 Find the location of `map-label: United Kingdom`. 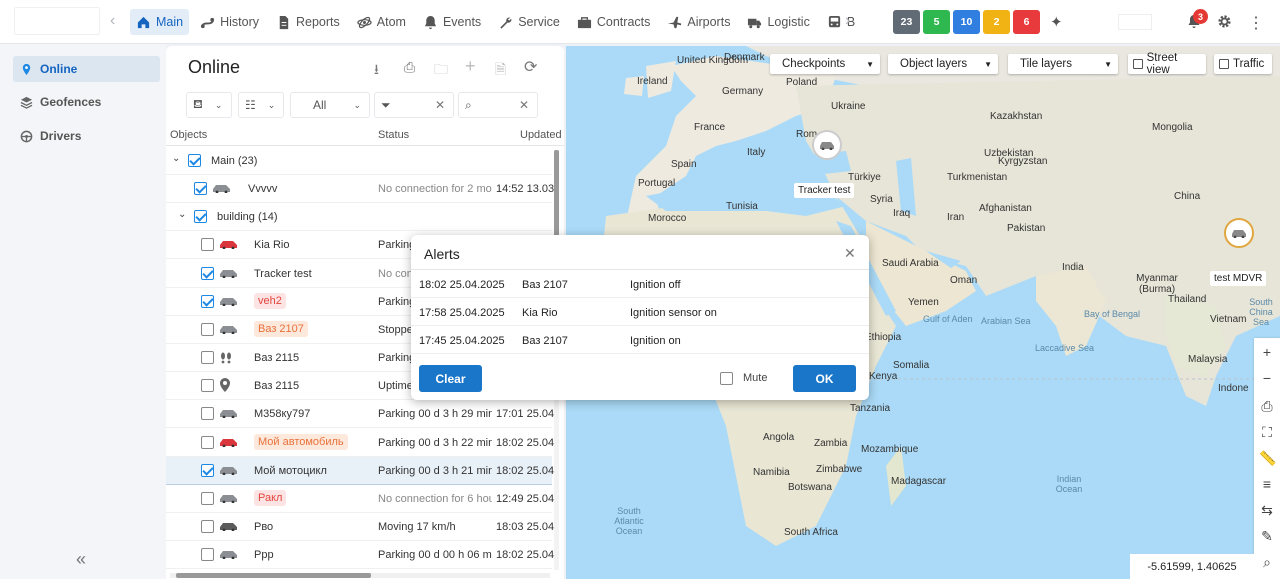

map-label: United Kingdom is located at coordinates (713, 60).